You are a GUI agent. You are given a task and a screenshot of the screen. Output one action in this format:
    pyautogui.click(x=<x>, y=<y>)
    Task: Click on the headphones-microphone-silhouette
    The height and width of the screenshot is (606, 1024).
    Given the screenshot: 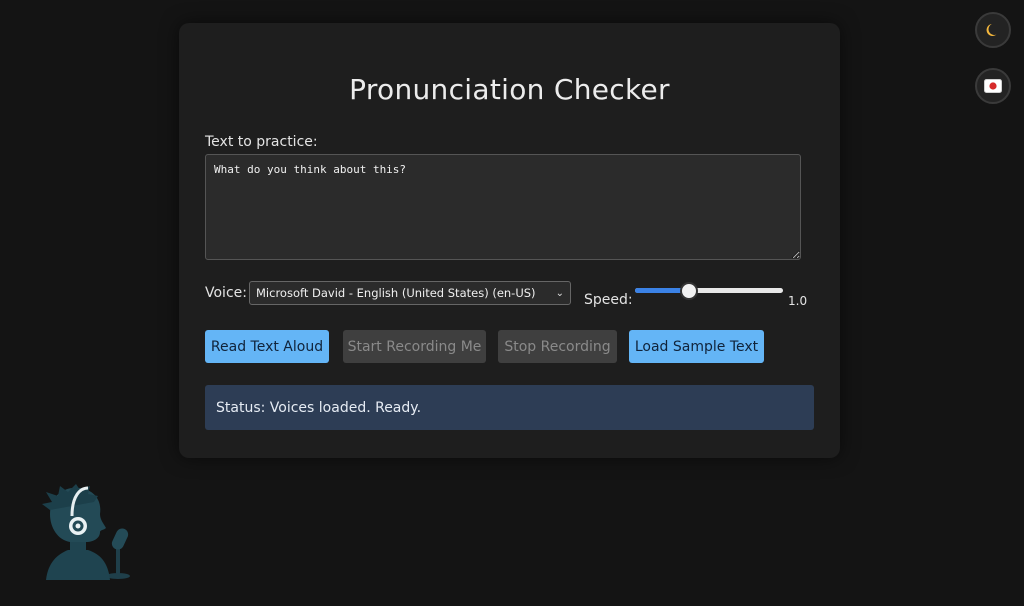 What is the action you would take?
    pyautogui.click(x=86, y=532)
    